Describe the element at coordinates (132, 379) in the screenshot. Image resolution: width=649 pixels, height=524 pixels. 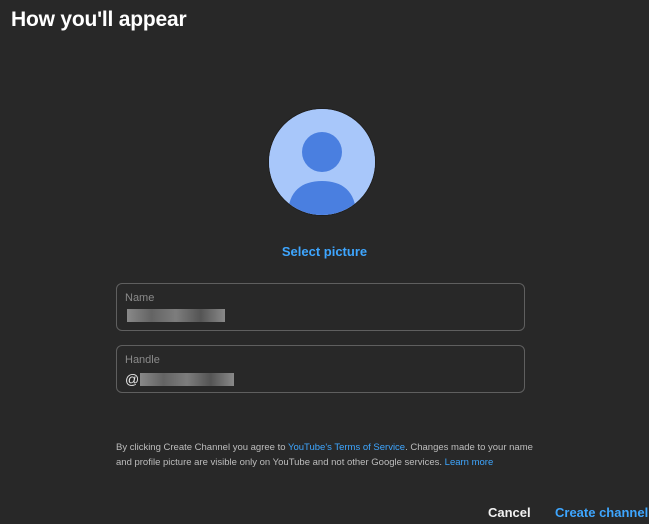
I see `handle-prefix: @` at that location.